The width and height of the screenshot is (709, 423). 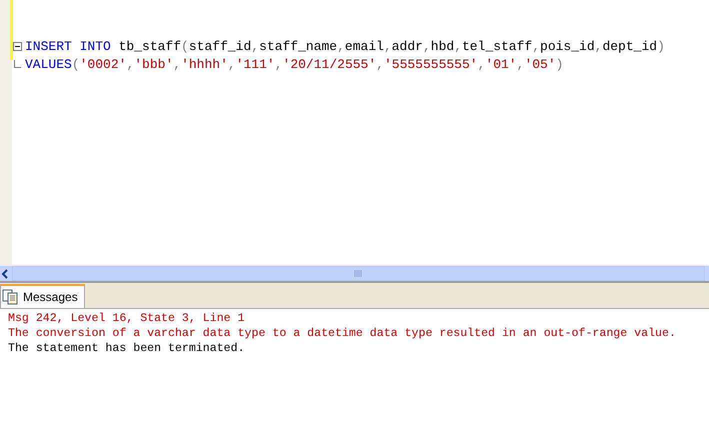 I want to click on fold-end-icon, so click(x=17, y=64).